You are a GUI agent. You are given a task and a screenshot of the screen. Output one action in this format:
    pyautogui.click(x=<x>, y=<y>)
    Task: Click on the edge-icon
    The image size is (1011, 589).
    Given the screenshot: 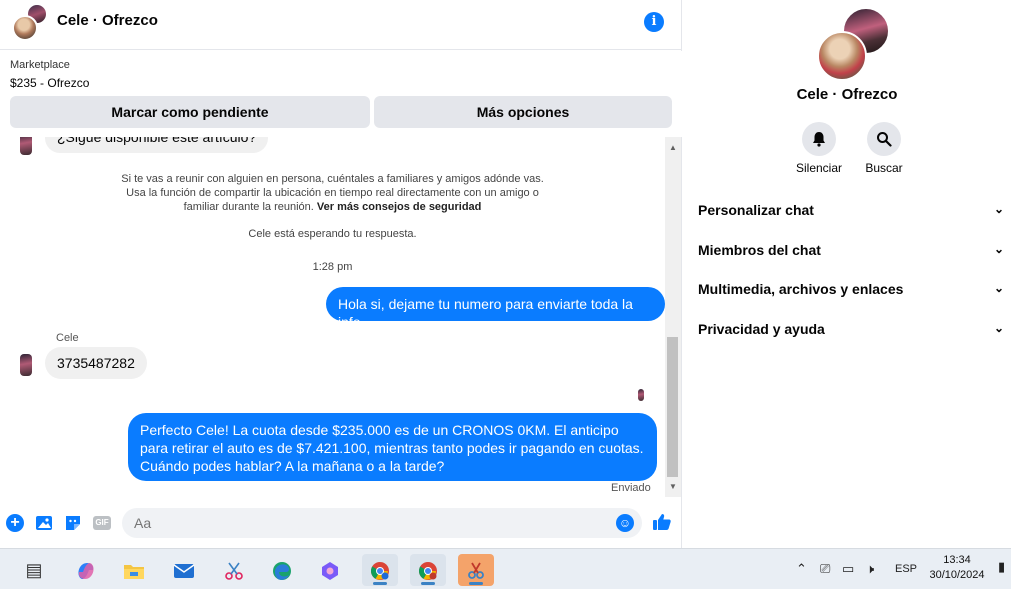 What is the action you would take?
    pyautogui.click(x=282, y=570)
    